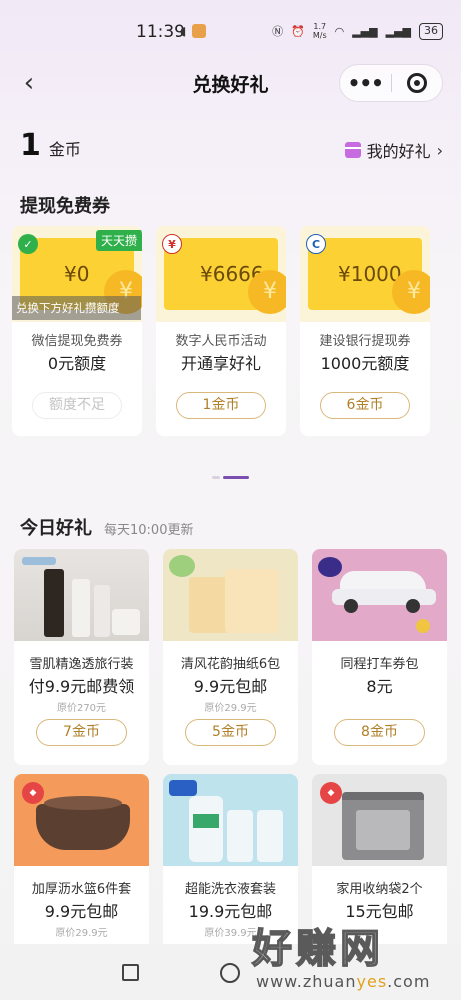 The width and height of the screenshot is (461, 1000). Describe the element at coordinates (183, 31) in the screenshot. I see `qq-icon: ◖` at that location.